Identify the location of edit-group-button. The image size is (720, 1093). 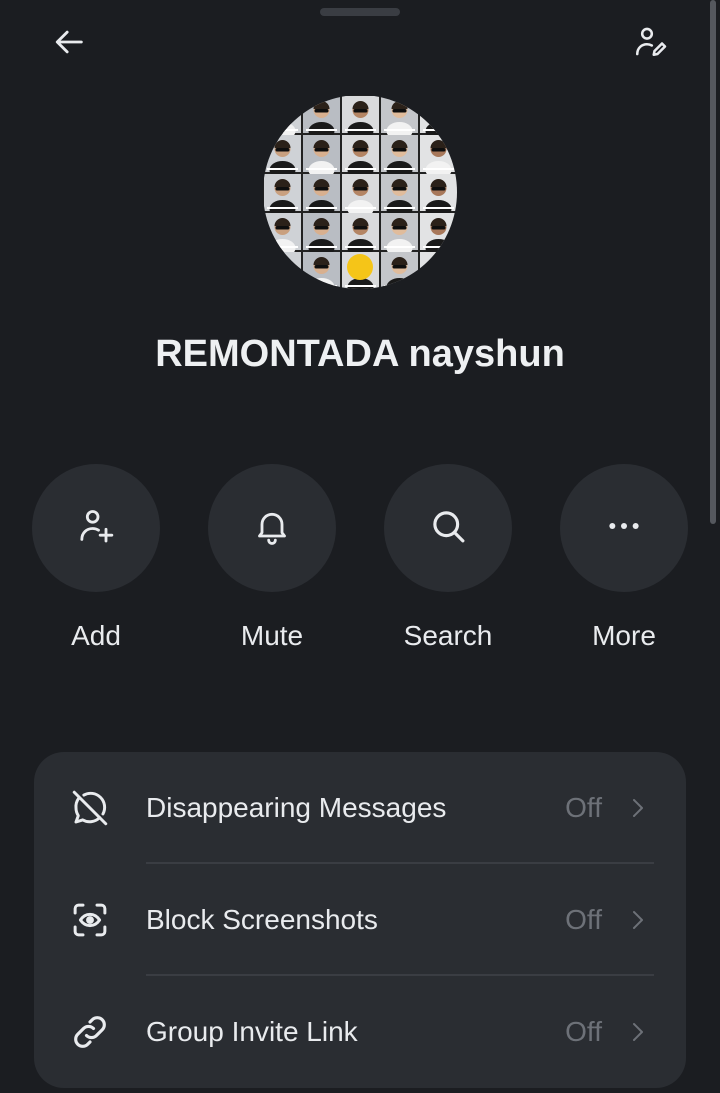
(650, 44).